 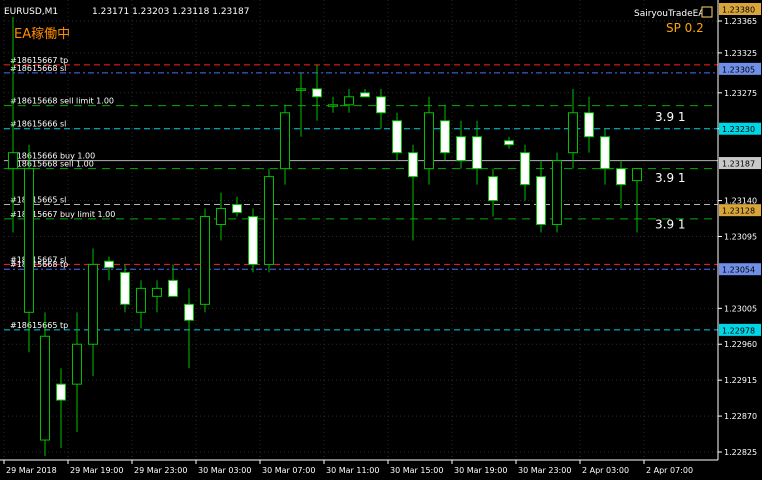 I want to click on order-line-label: #18615668 sell 1.00, so click(x=52, y=164).